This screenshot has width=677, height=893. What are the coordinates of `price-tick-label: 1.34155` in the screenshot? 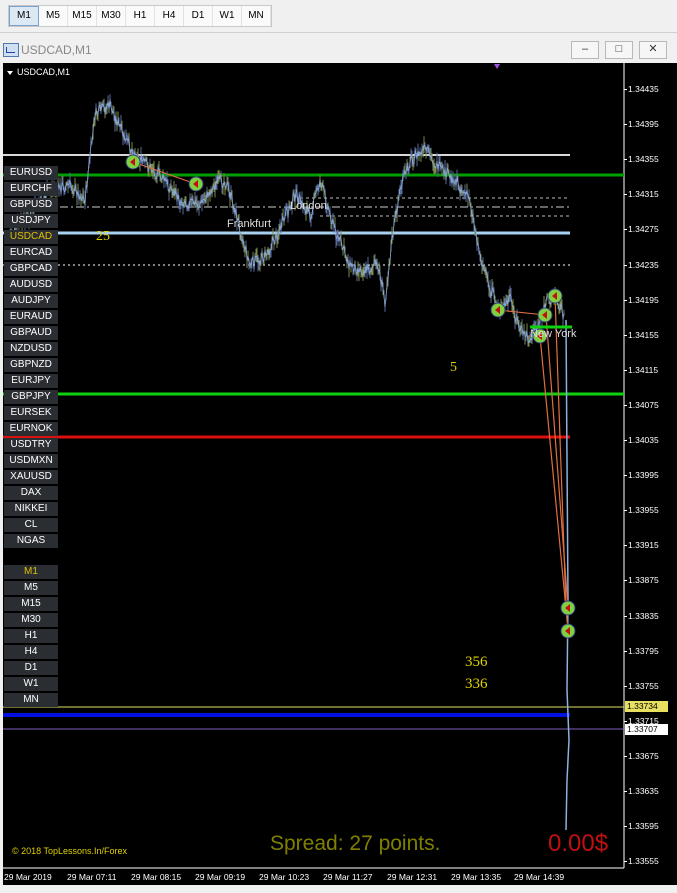 It's located at (643, 334).